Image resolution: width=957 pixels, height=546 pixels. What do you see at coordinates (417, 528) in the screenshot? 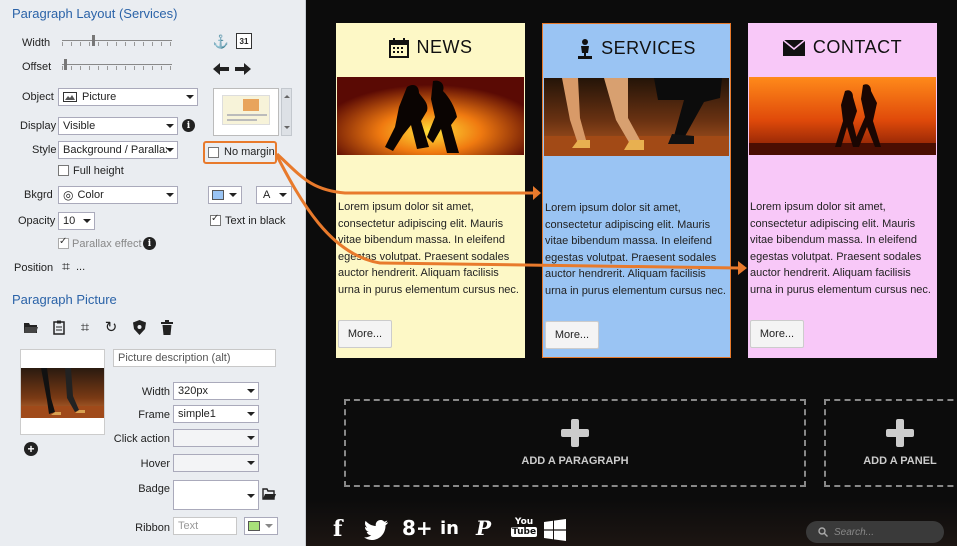
I see `googleplus-icon: 8+` at bounding box center [417, 528].